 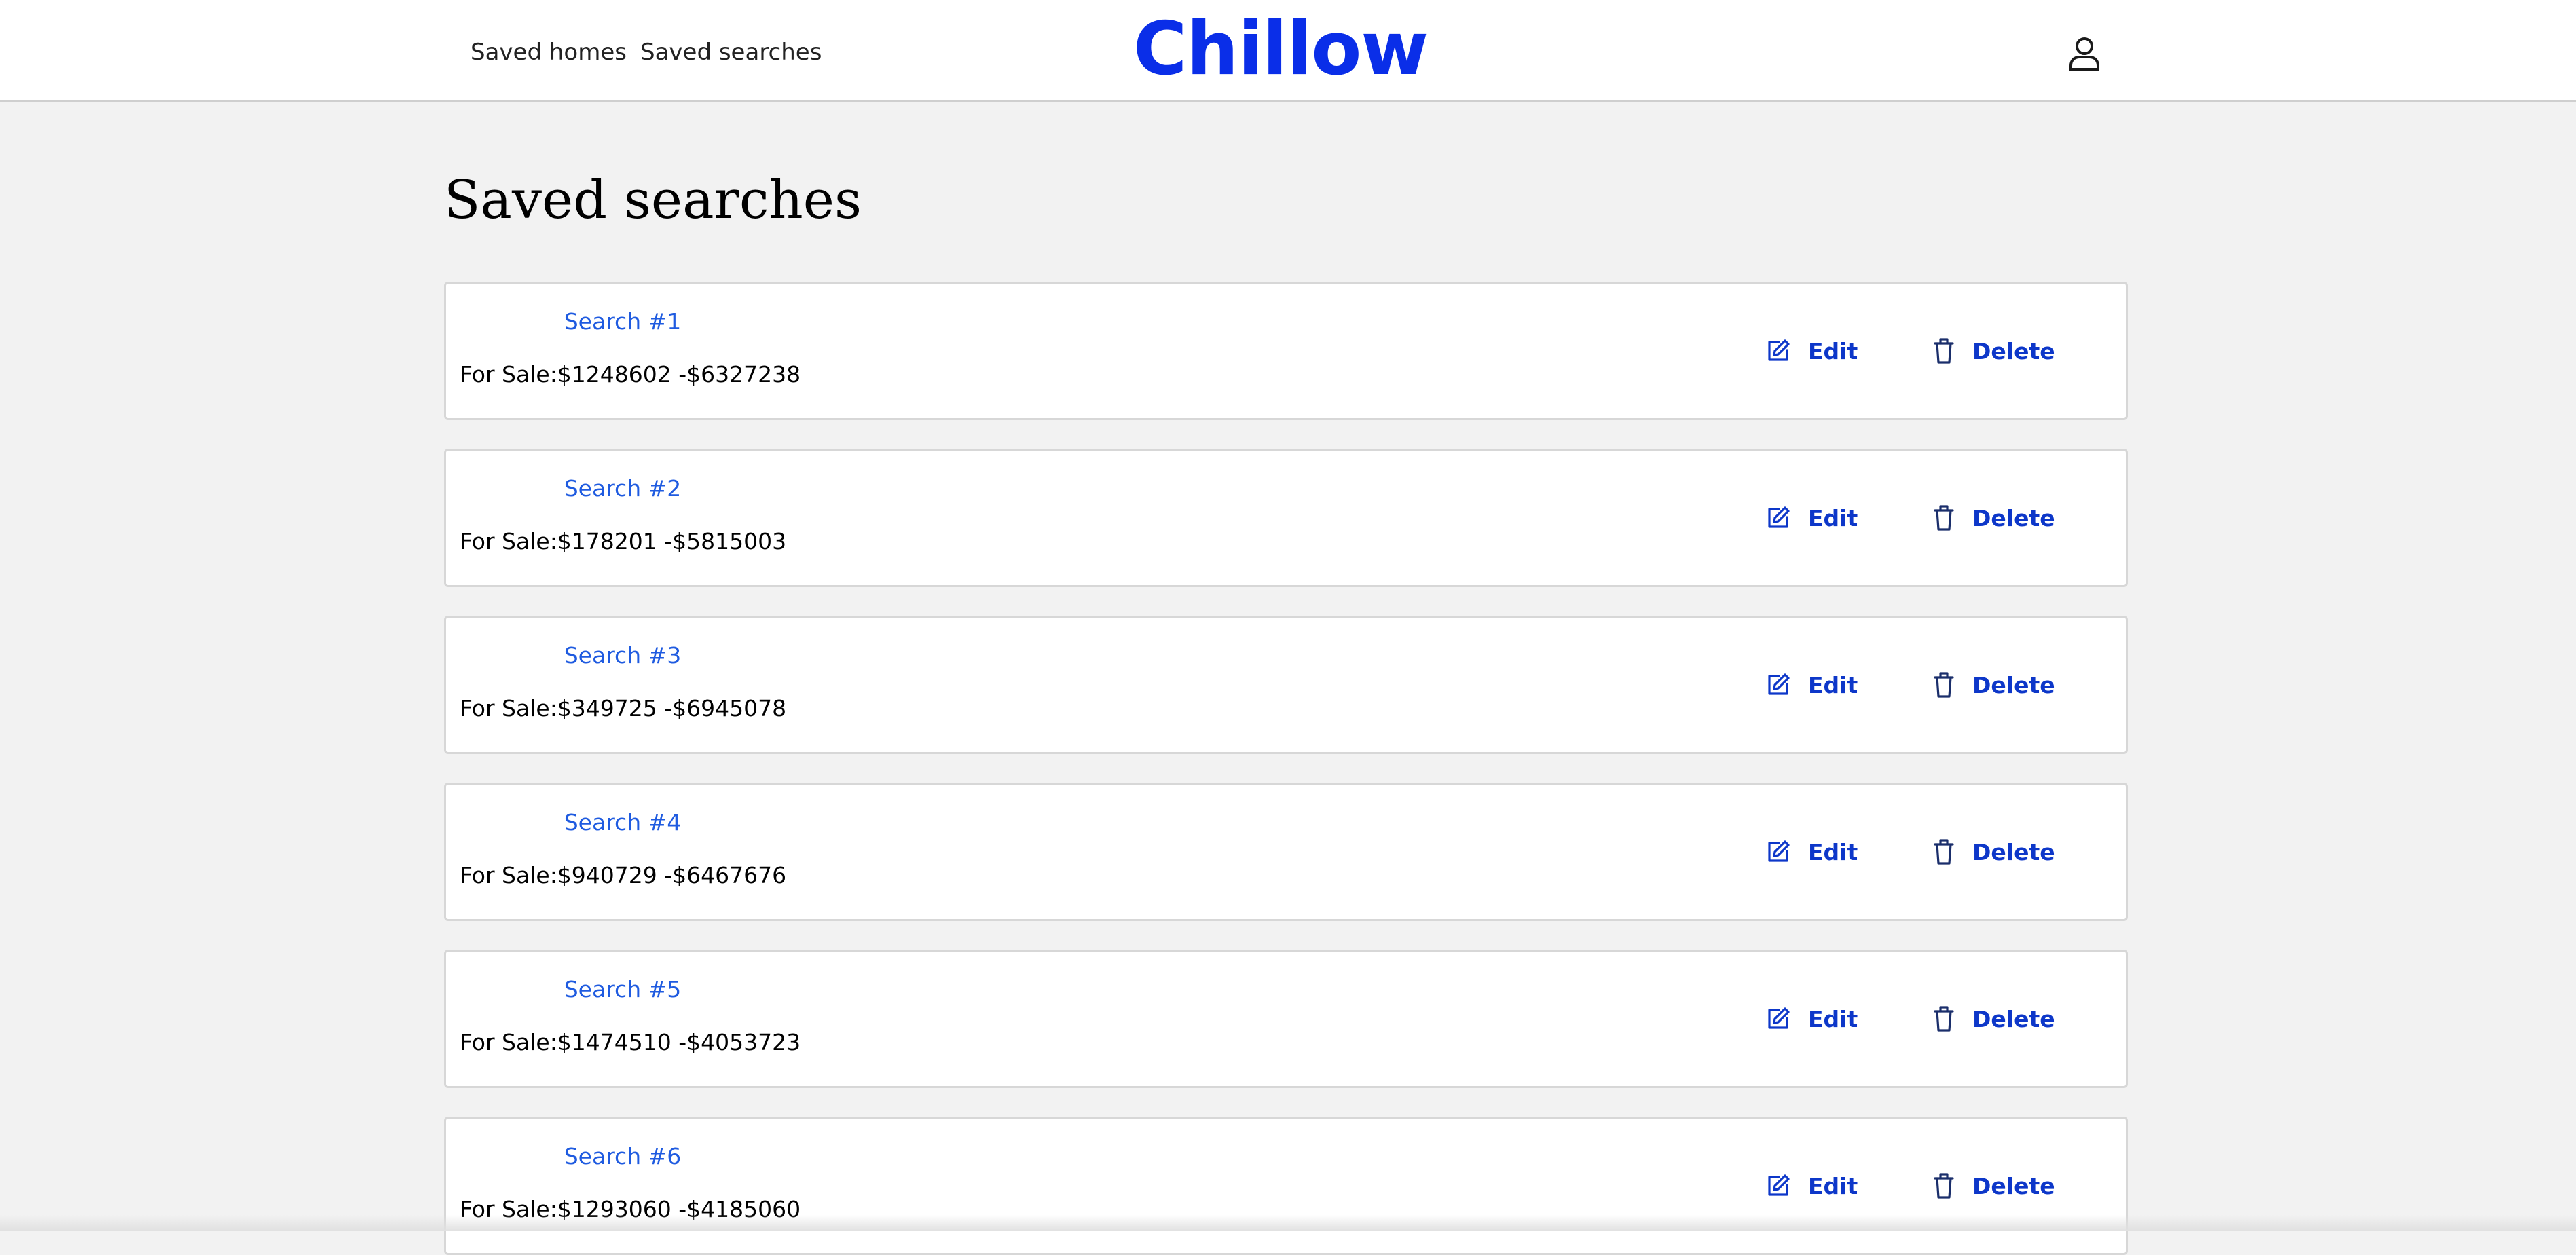 What do you see at coordinates (623, 685) in the screenshot?
I see `search-info: Search #3 For Sale:$349725 -$6945078` at bounding box center [623, 685].